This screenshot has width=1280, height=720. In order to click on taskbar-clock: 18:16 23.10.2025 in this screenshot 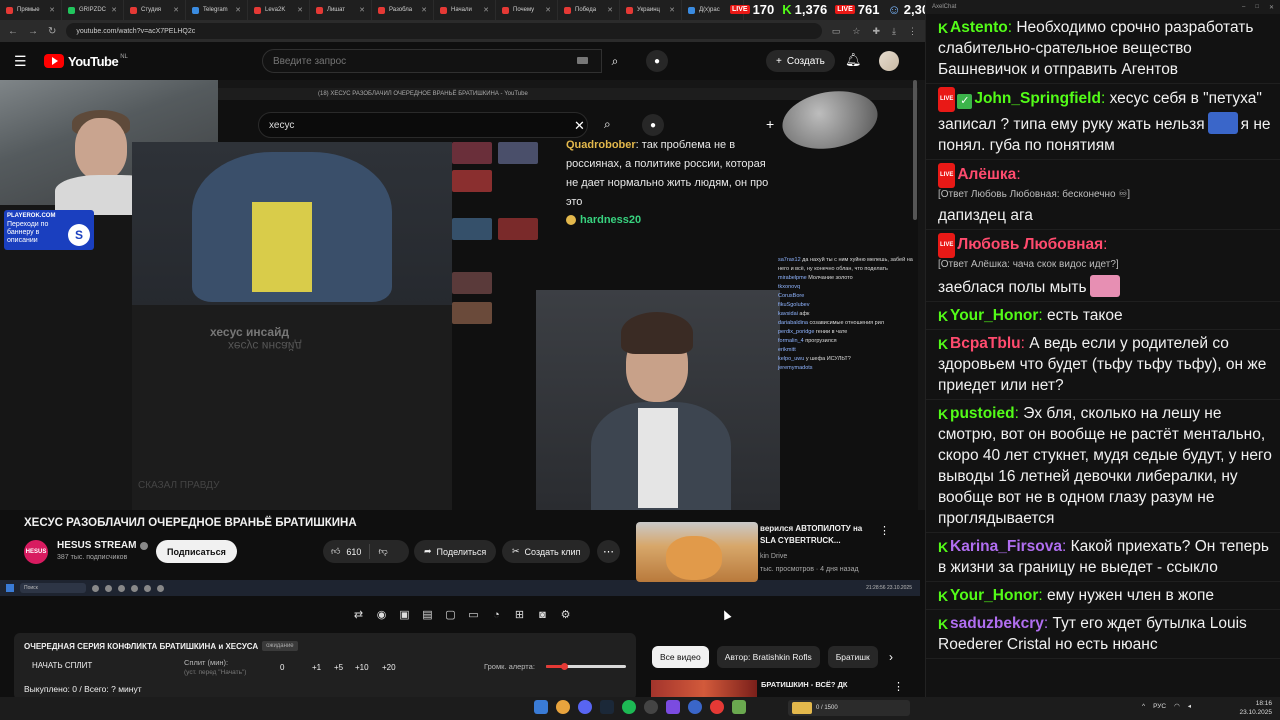, I will do `click(1250, 708)`.